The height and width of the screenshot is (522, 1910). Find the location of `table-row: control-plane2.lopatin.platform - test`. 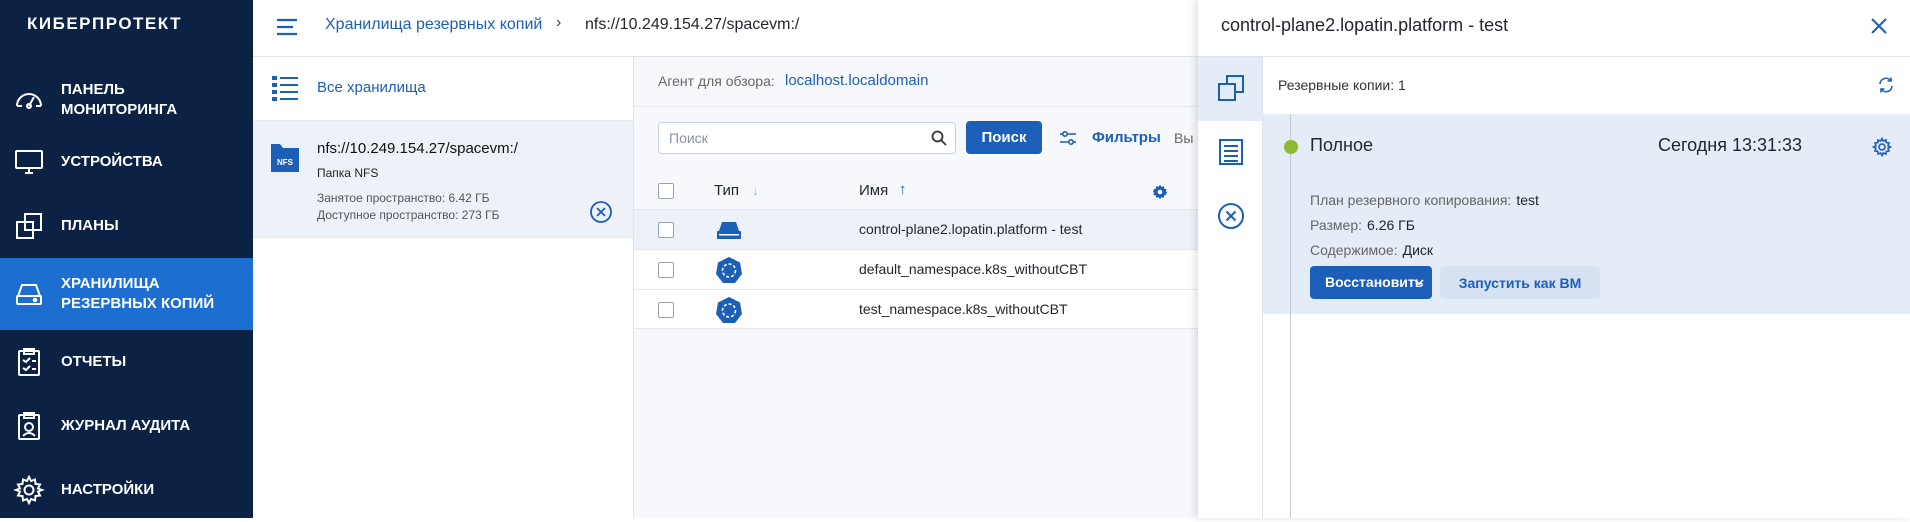

table-row: control-plane2.lopatin.platform - test is located at coordinates (916, 229).